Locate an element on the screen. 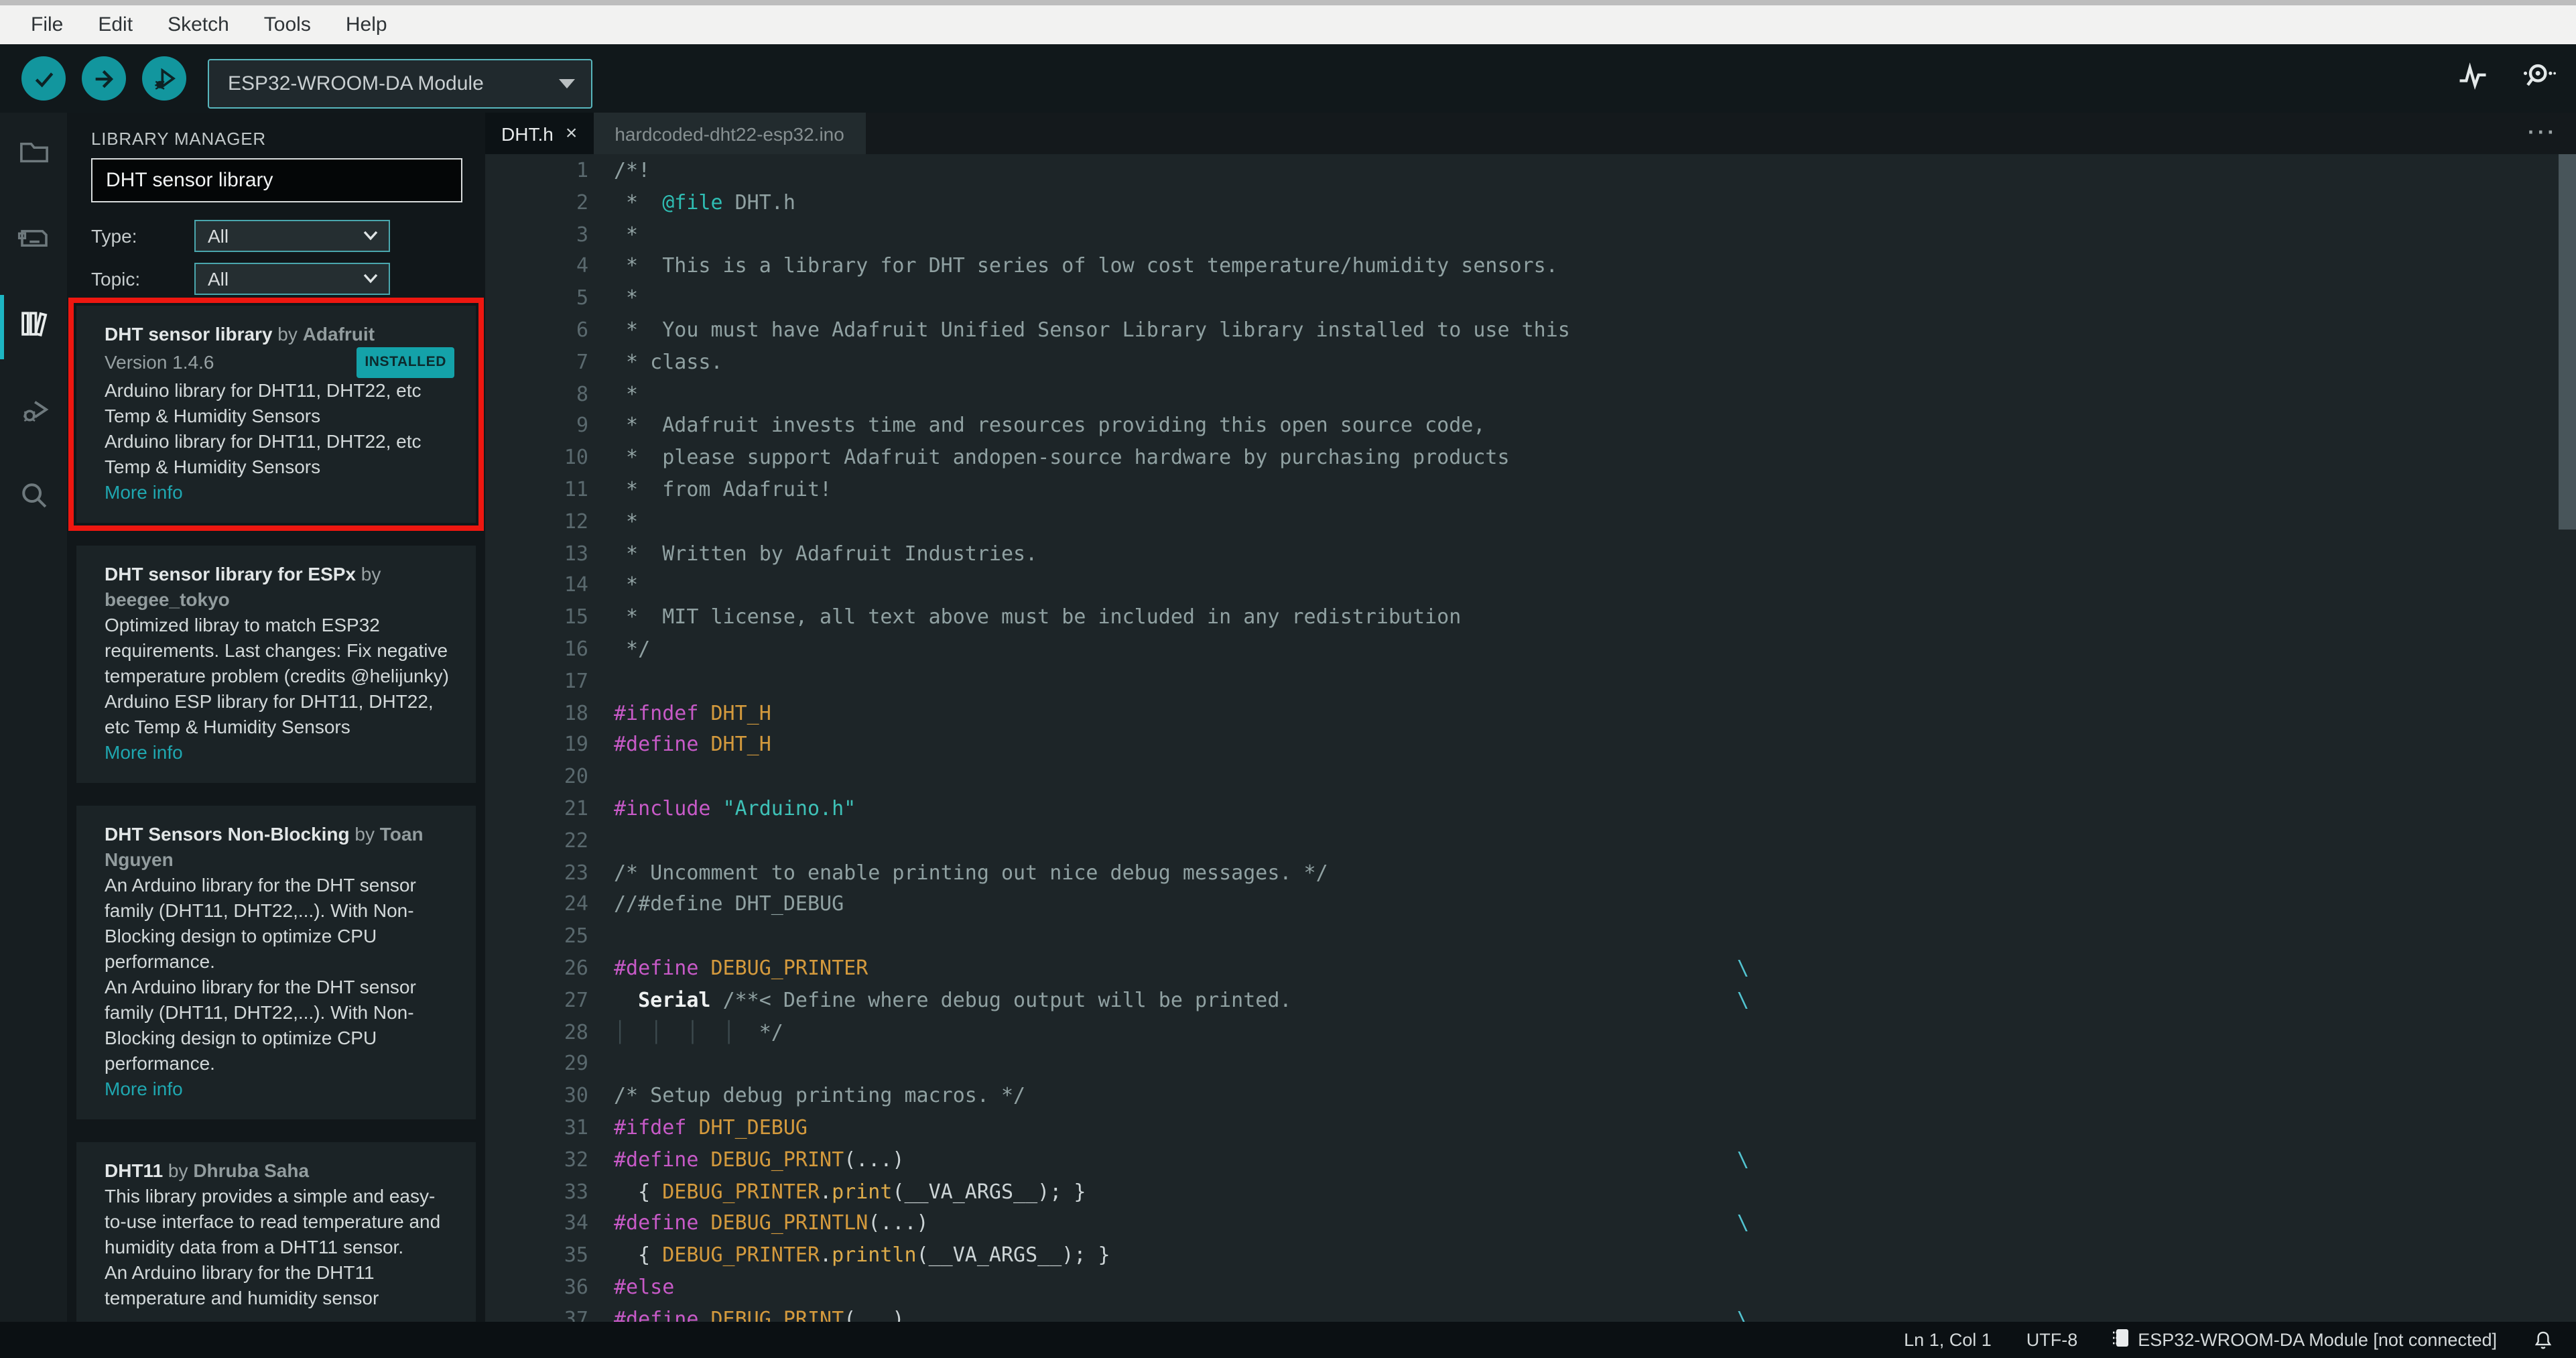 The image size is (2576, 1358). boards-manager-icon is located at coordinates (33, 241).